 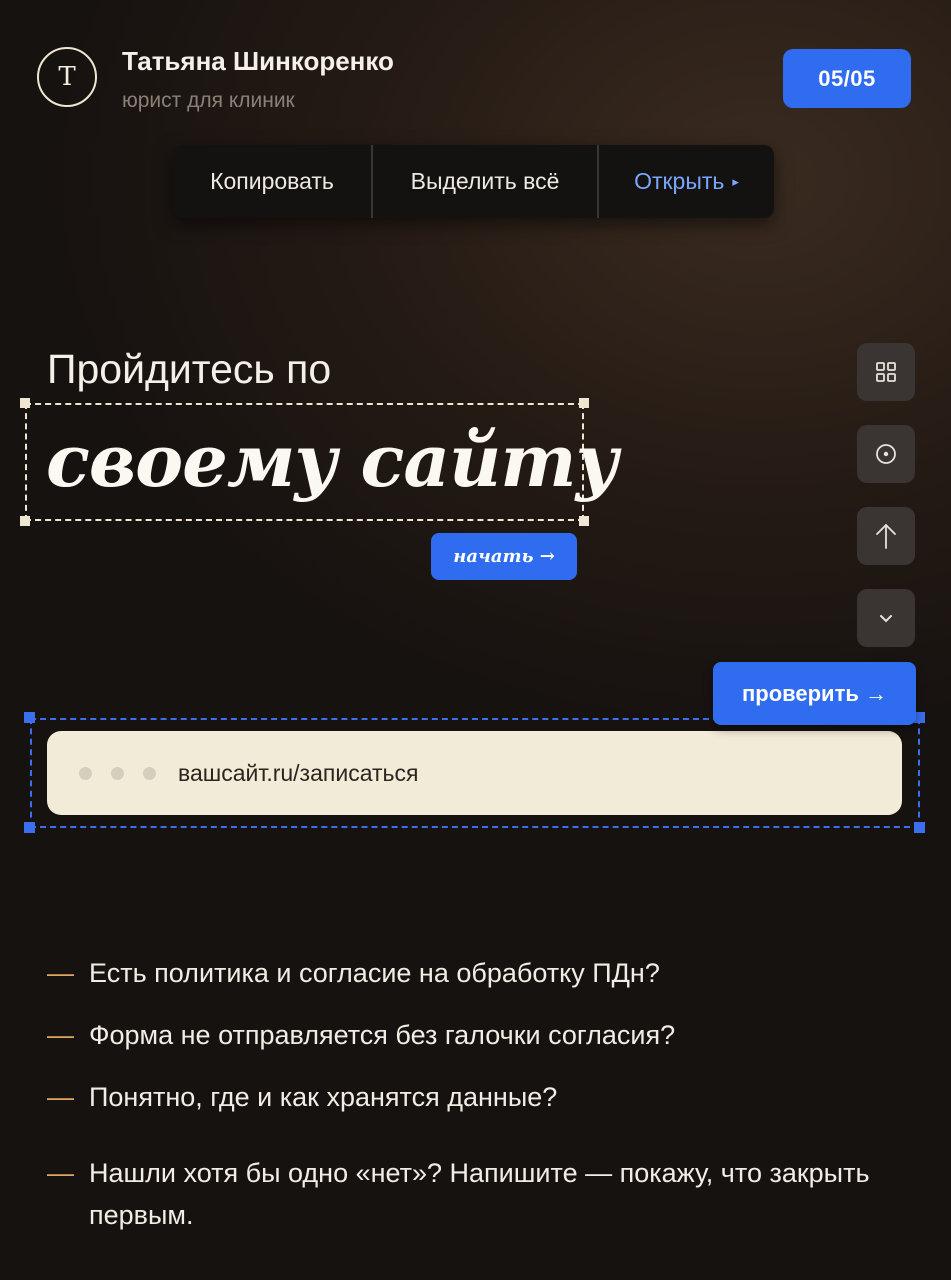 I want to click on chevron-down-icon, so click(x=886, y=619).